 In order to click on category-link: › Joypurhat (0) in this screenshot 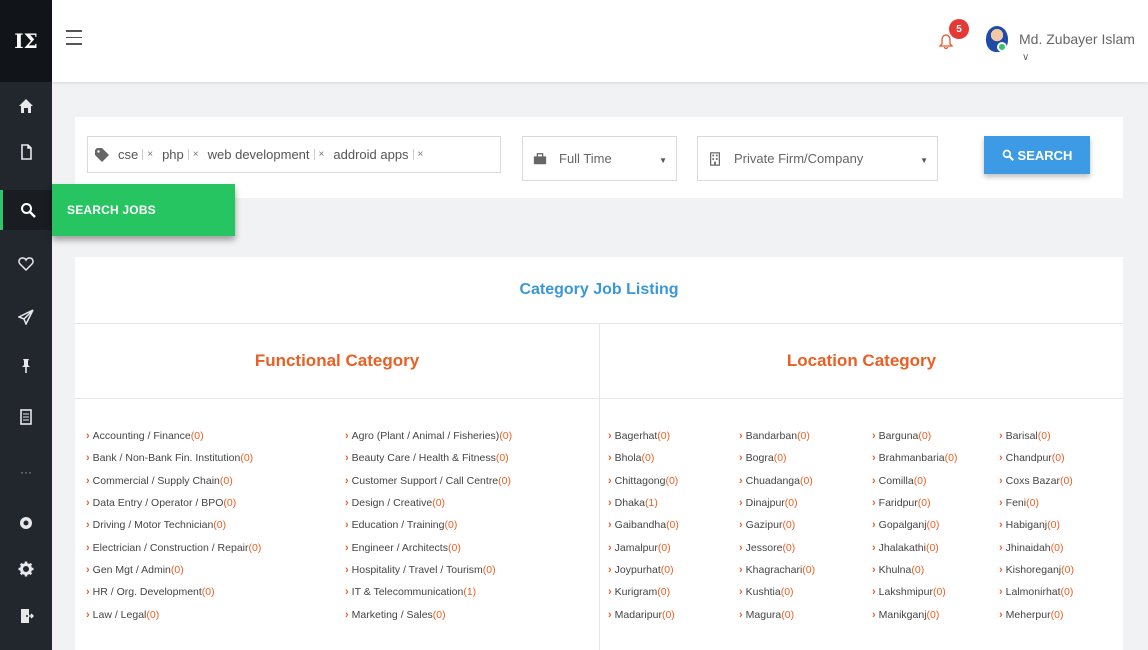, I will do `click(643, 570)`.